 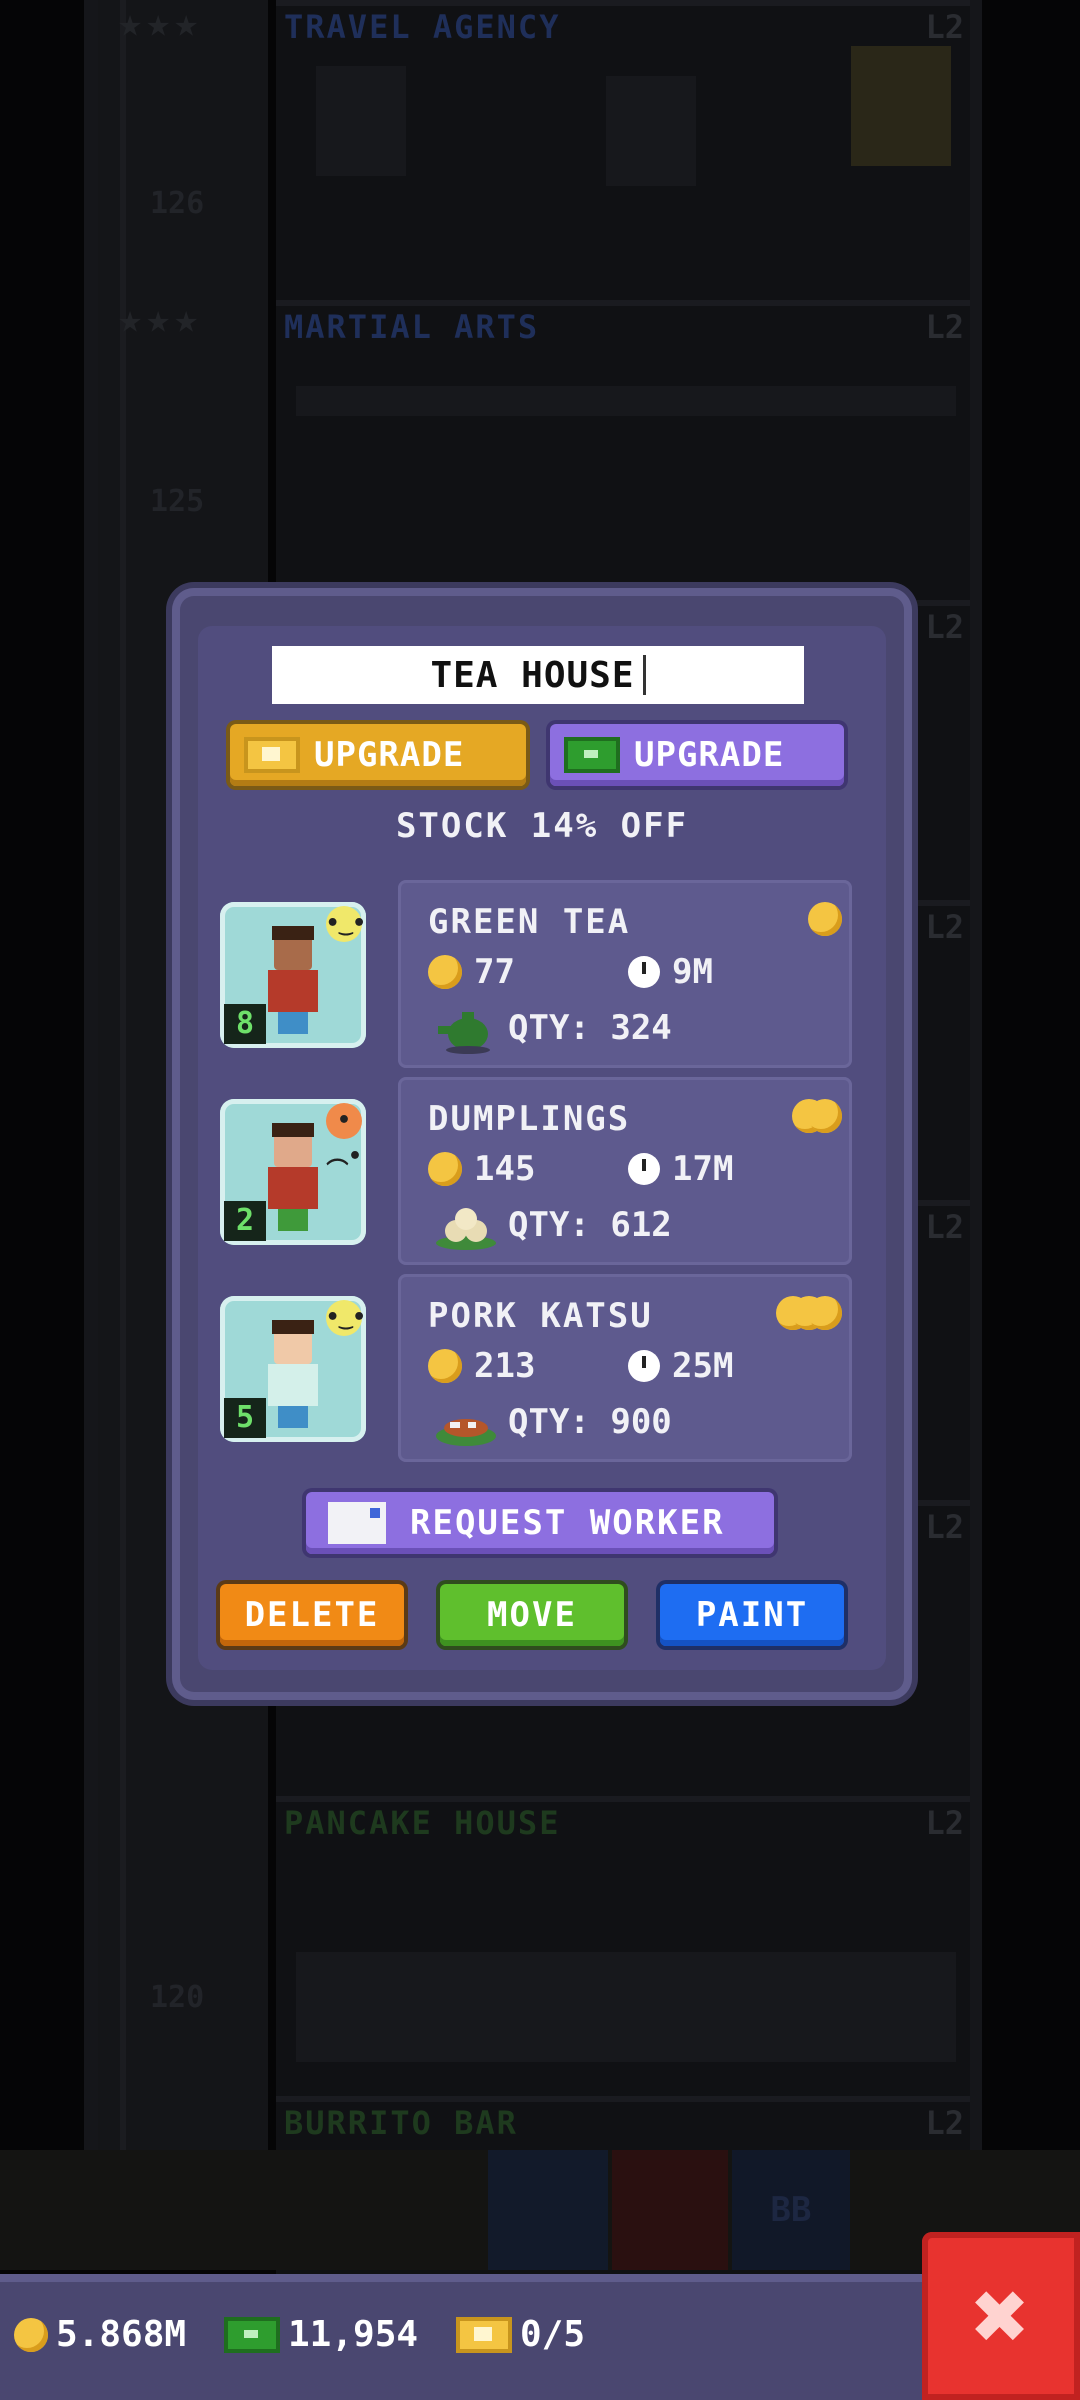 I want to click on status-bar-border, so click(x=540, y=2278).